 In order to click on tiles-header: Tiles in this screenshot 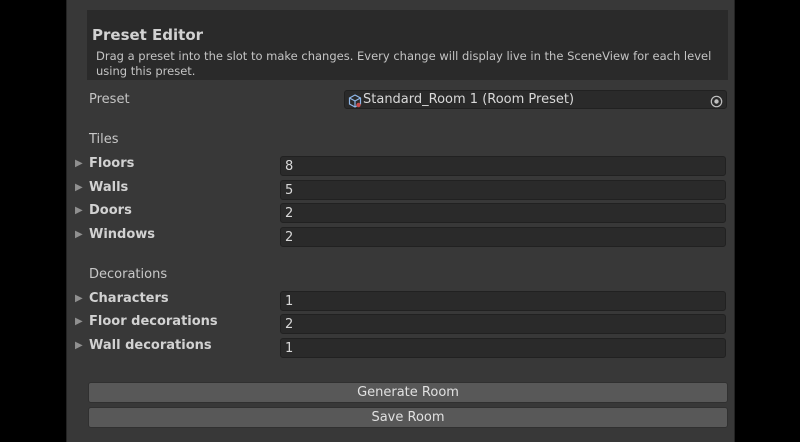, I will do `click(104, 139)`.